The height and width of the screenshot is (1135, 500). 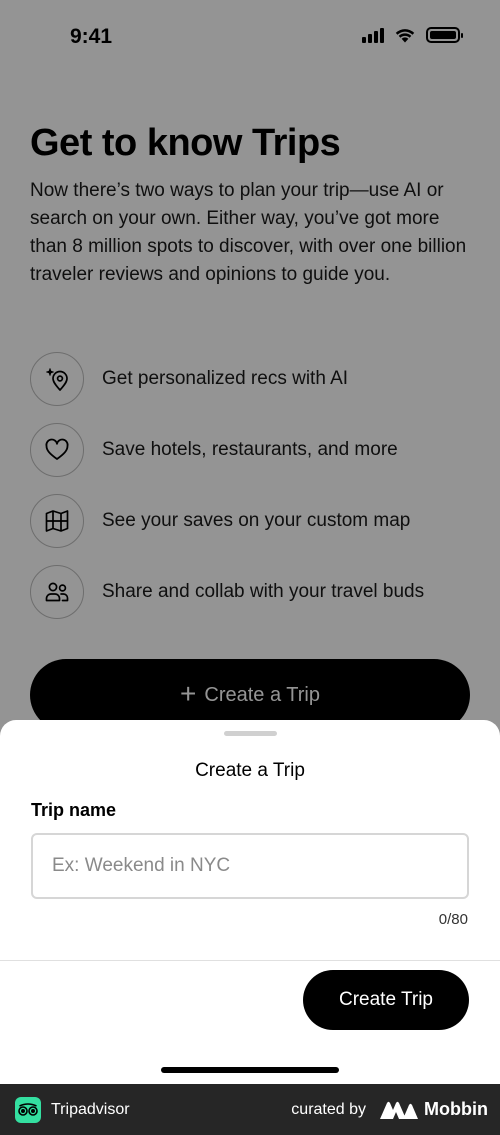 I want to click on trip-name-input, so click(x=250, y=866).